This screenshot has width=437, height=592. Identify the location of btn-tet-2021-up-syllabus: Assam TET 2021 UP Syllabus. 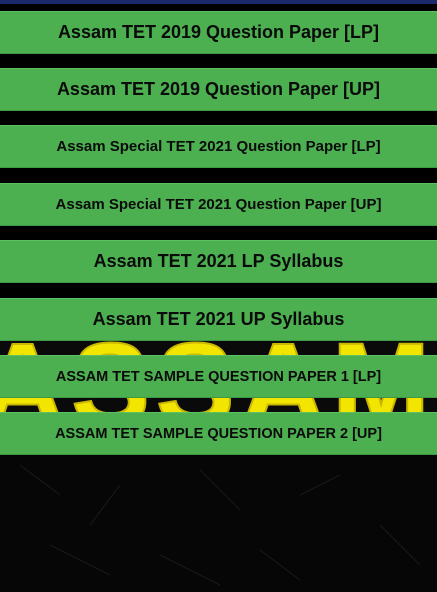
(218, 319).